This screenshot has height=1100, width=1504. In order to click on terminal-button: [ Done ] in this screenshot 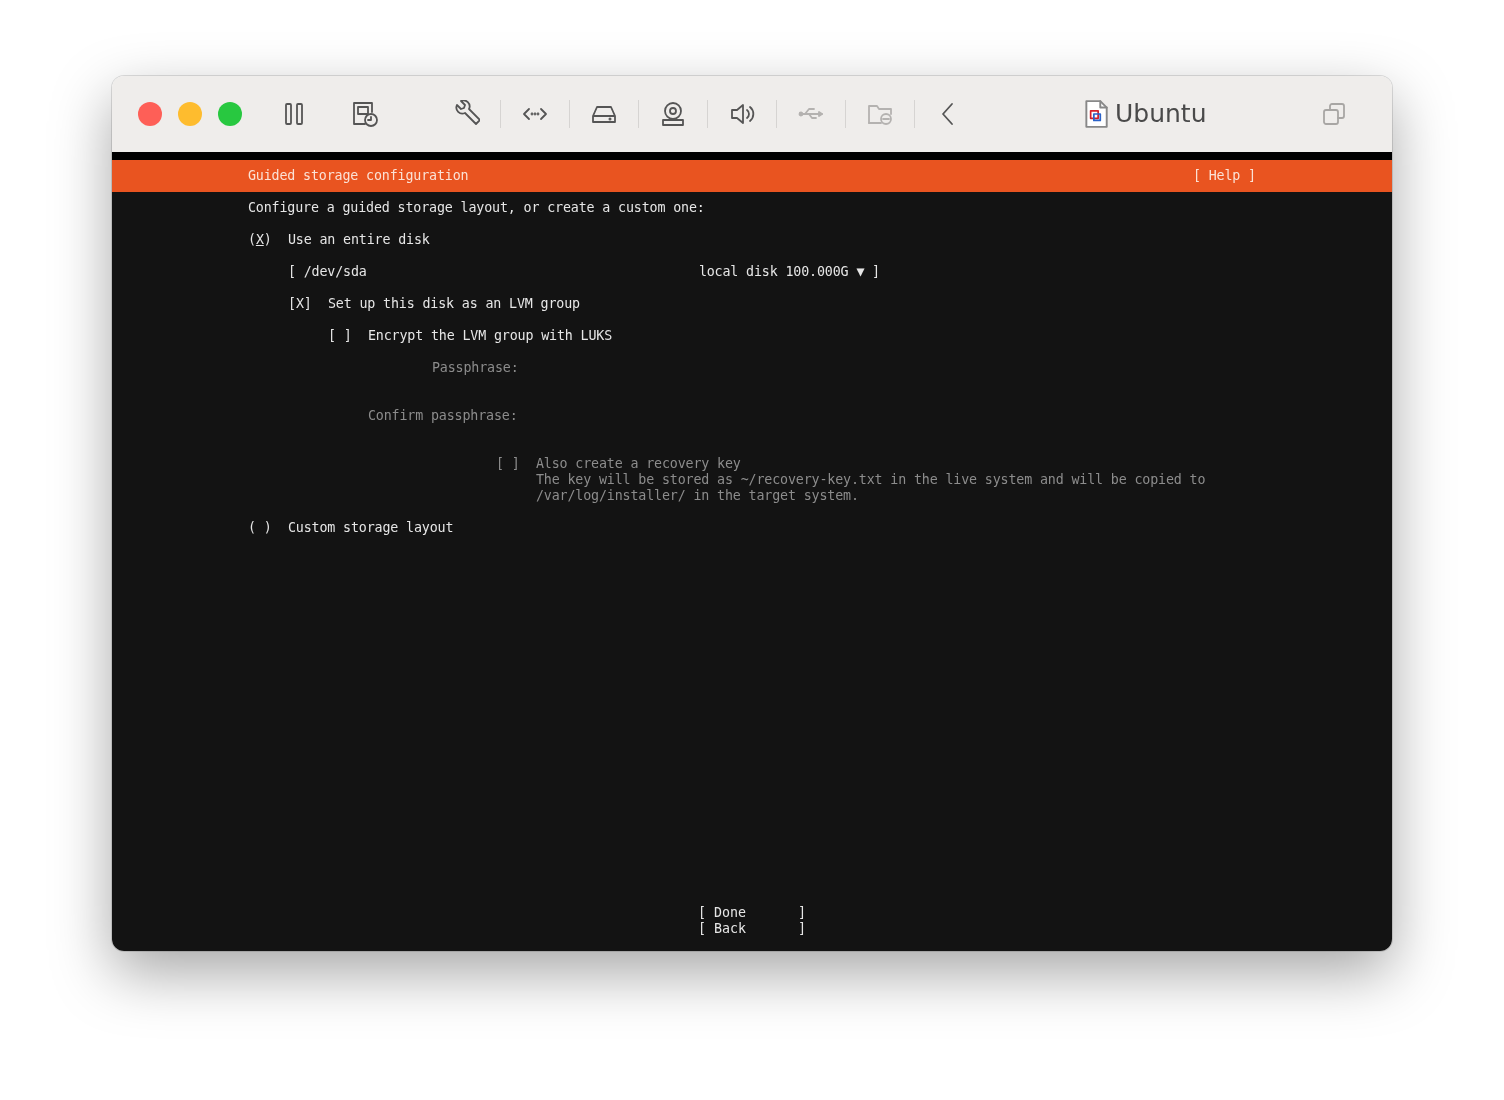, I will do `click(752, 913)`.